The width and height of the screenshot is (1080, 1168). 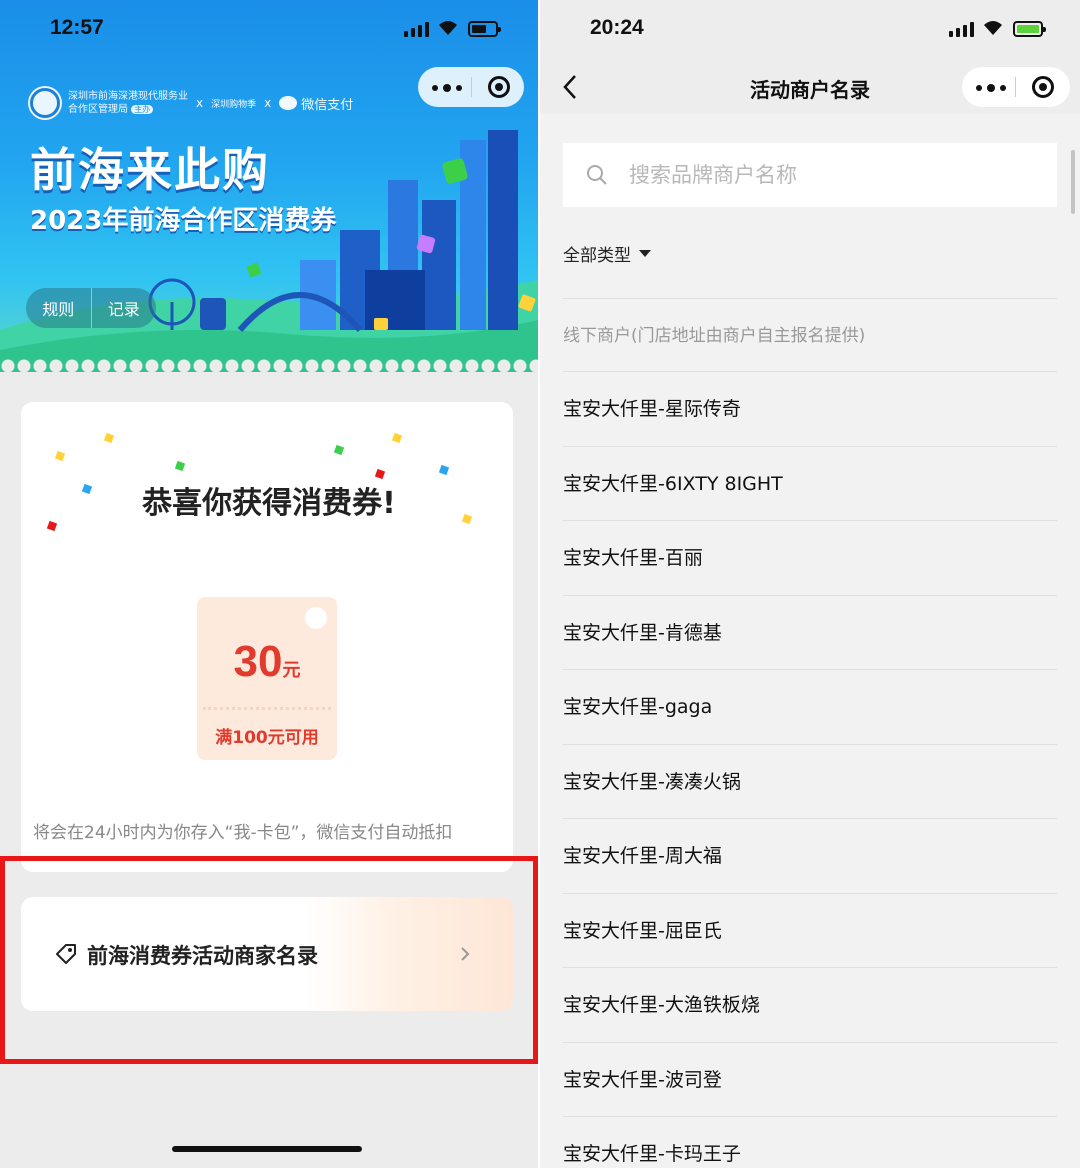 I want to click on merchant-list-item: 宝安大仟里-百丽, so click(x=810, y=558).